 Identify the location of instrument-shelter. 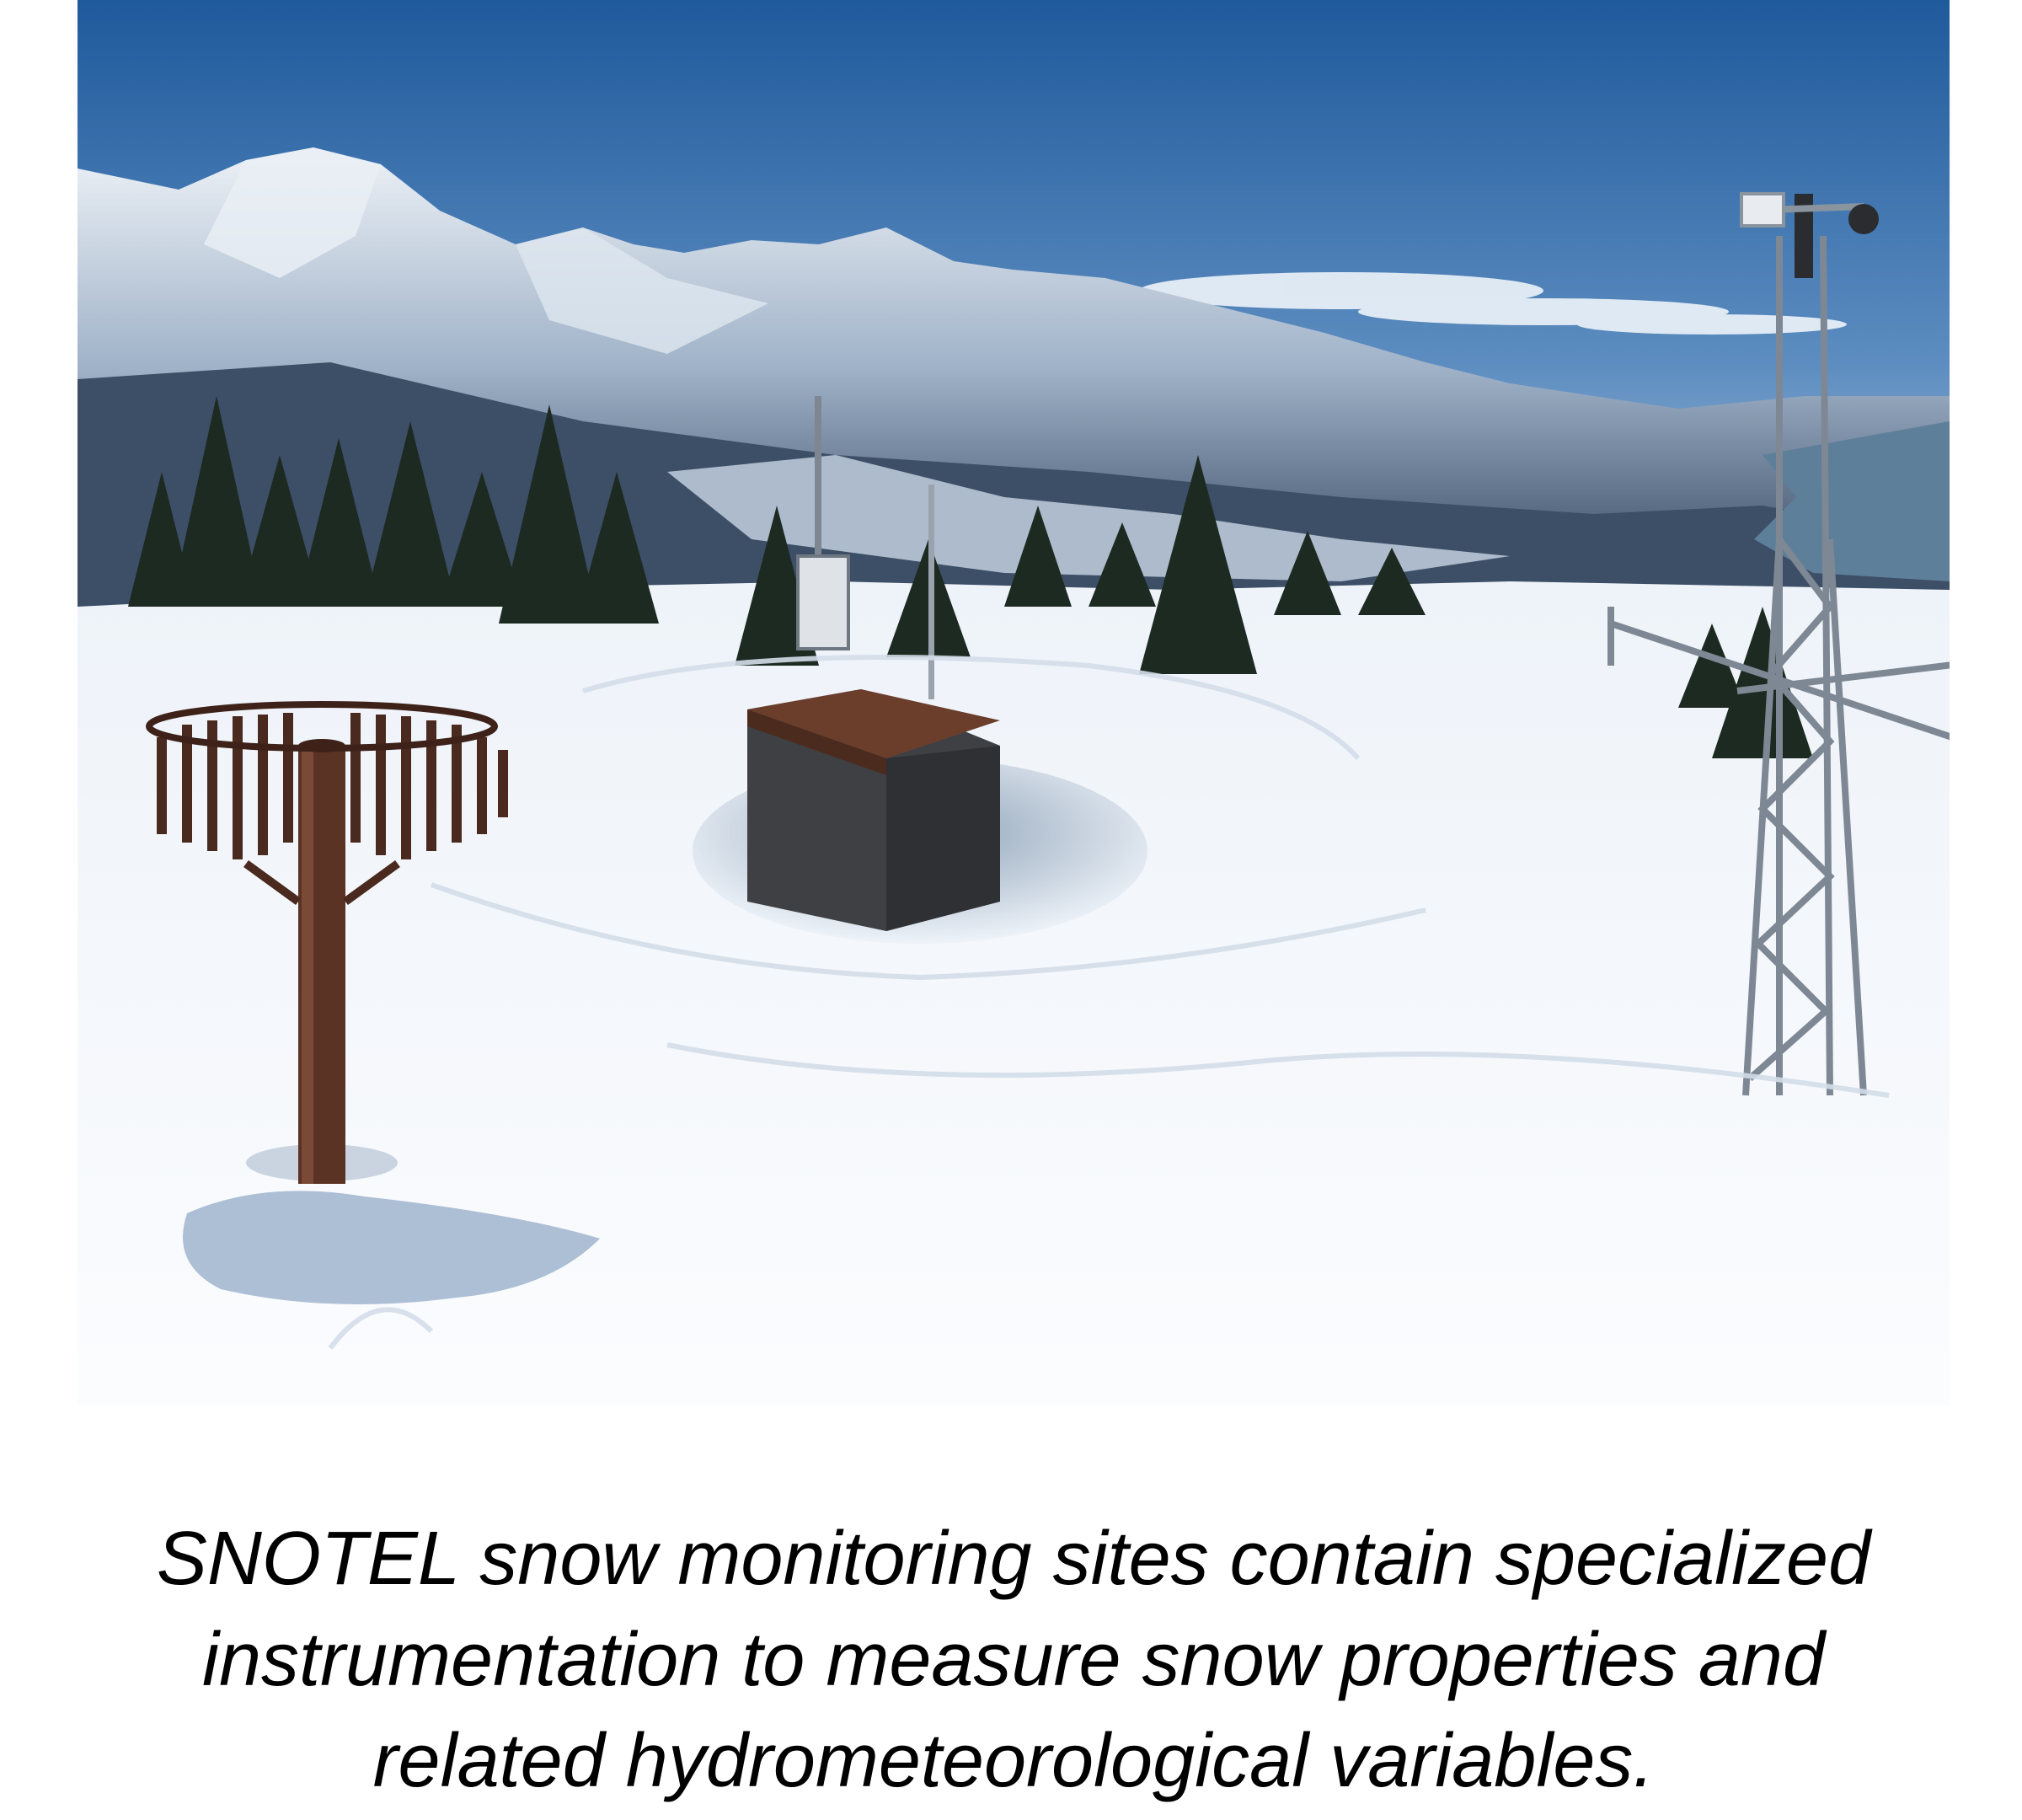
(873, 810).